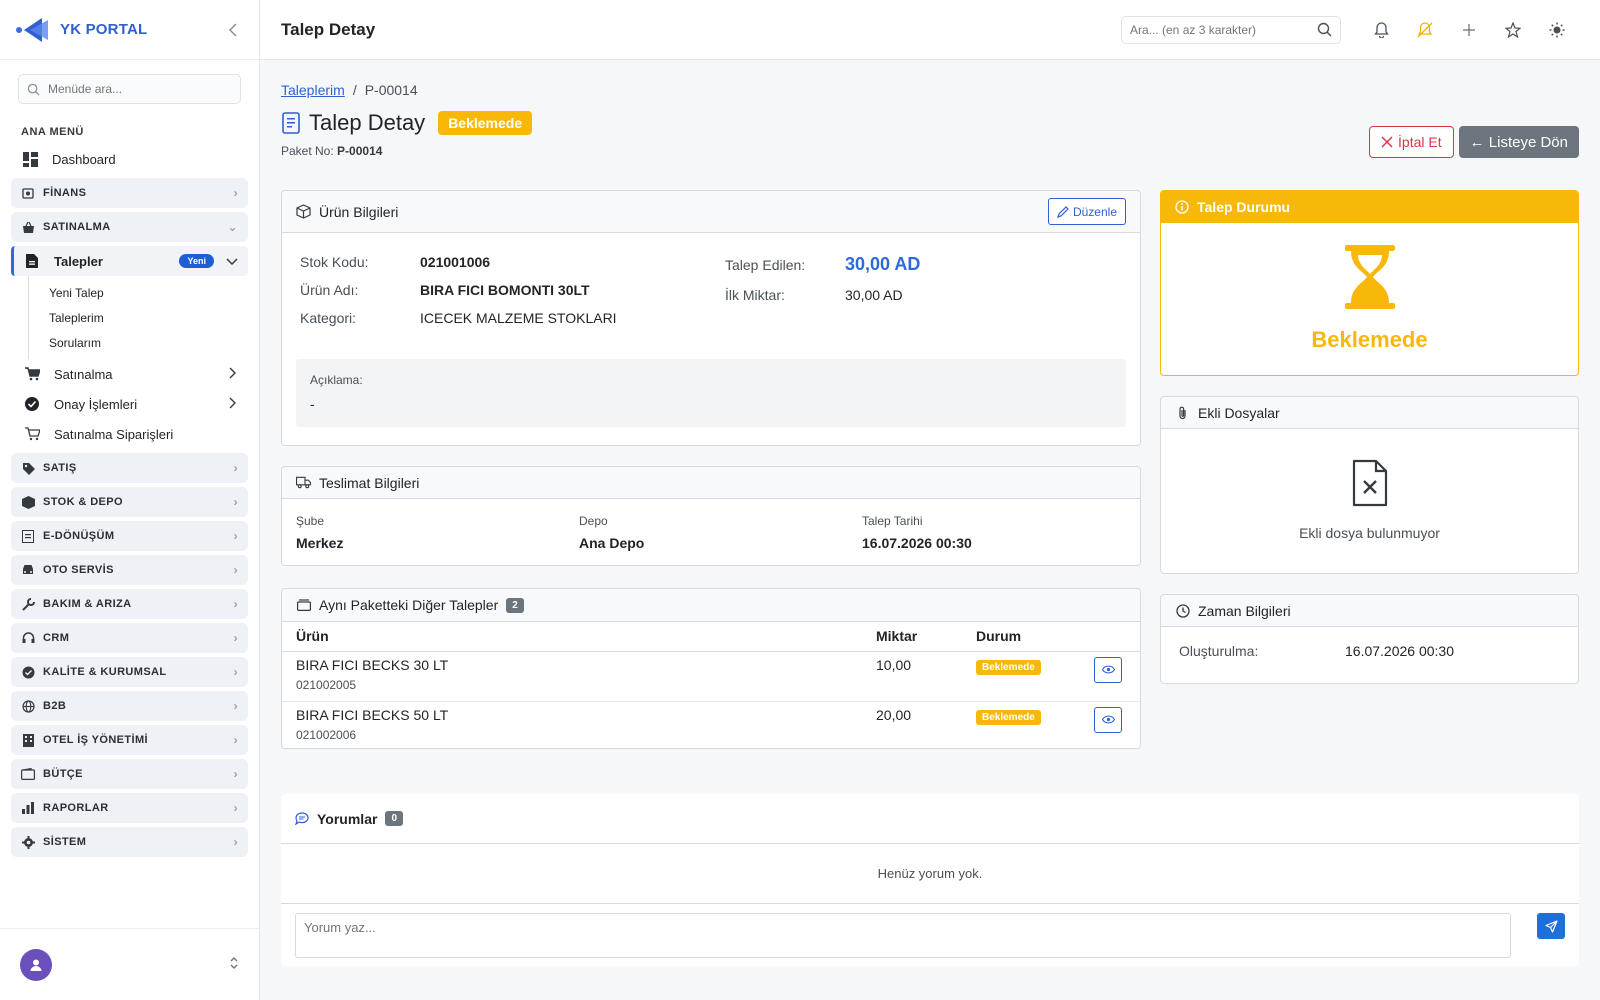 The image size is (1600, 1000). What do you see at coordinates (28, 842) in the screenshot?
I see `gear-icon` at bounding box center [28, 842].